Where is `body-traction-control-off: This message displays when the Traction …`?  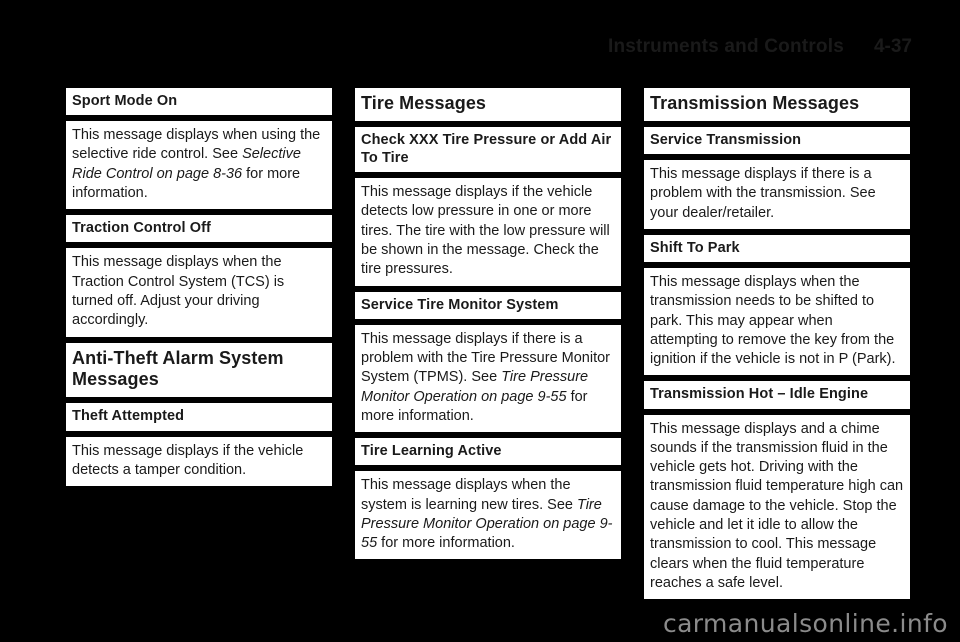 body-traction-control-off: This message displays when the Traction … is located at coordinates (199, 292).